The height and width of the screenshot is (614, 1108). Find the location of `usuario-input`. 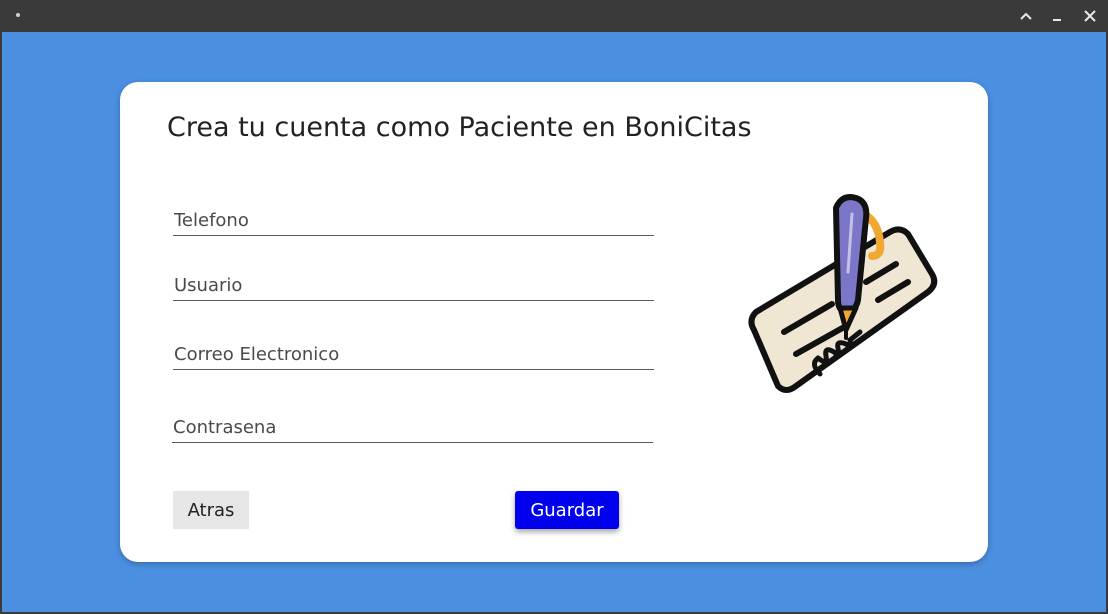

usuario-input is located at coordinates (412, 285).